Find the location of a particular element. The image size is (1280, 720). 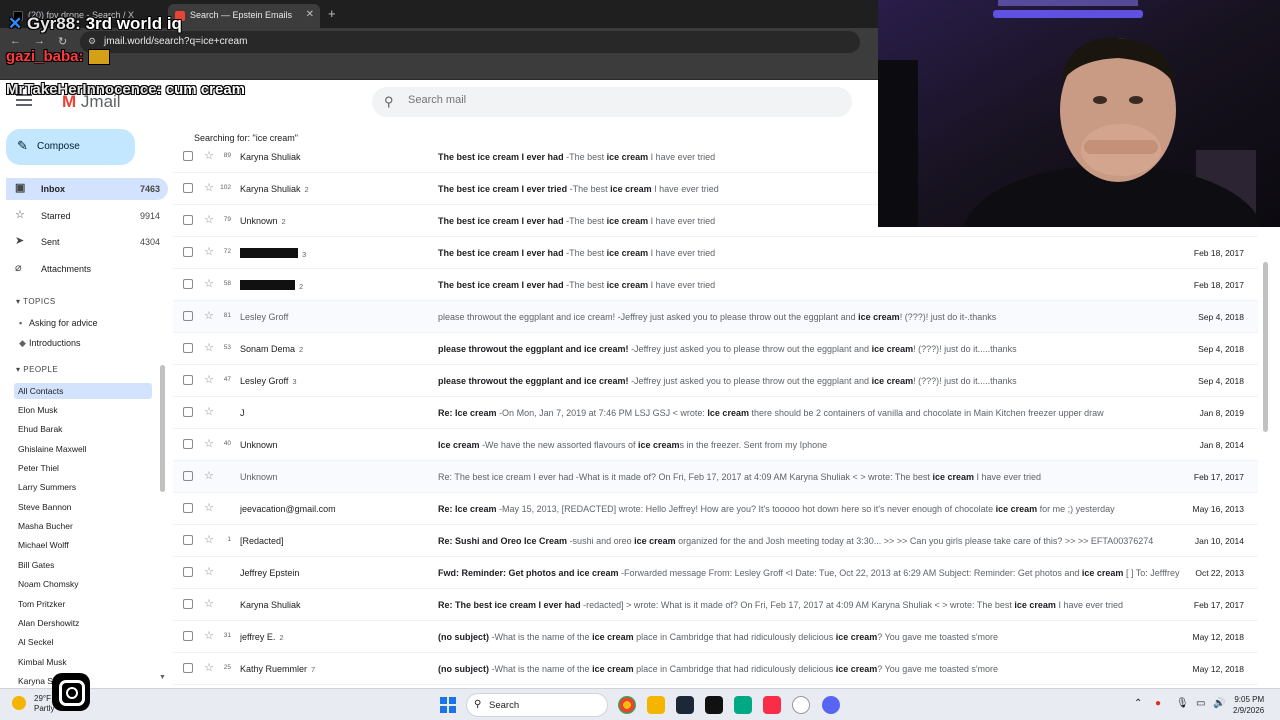

contact-item: Ehud Barak is located at coordinates (40, 429).